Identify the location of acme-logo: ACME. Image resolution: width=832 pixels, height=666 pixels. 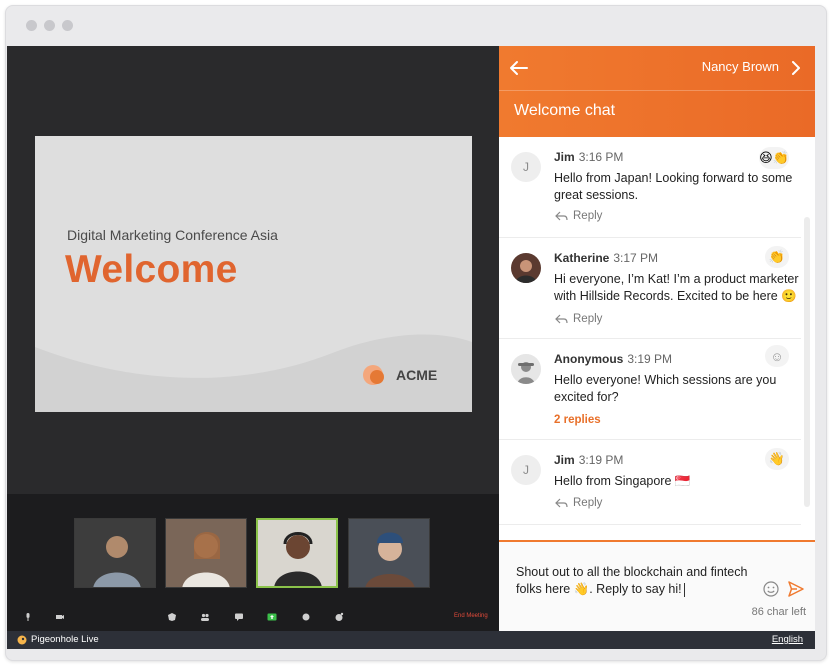
(399, 375).